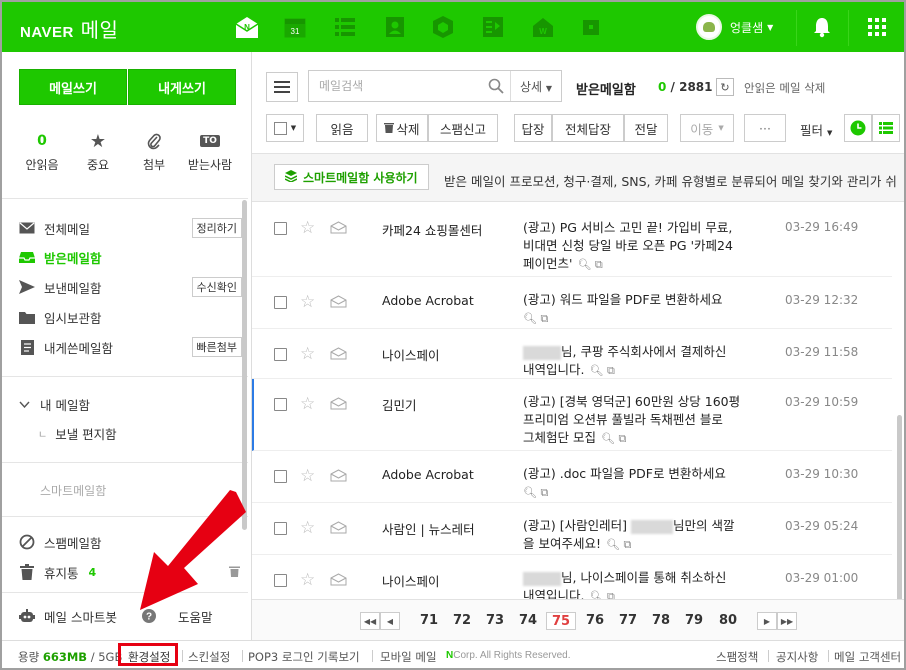 Image resolution: width=906 pixels, height=670 pixels. Describe the element at coordinates (536, 86) in the screenshot. I see `search-detail-dropdown: 상세 ▼` at that location.